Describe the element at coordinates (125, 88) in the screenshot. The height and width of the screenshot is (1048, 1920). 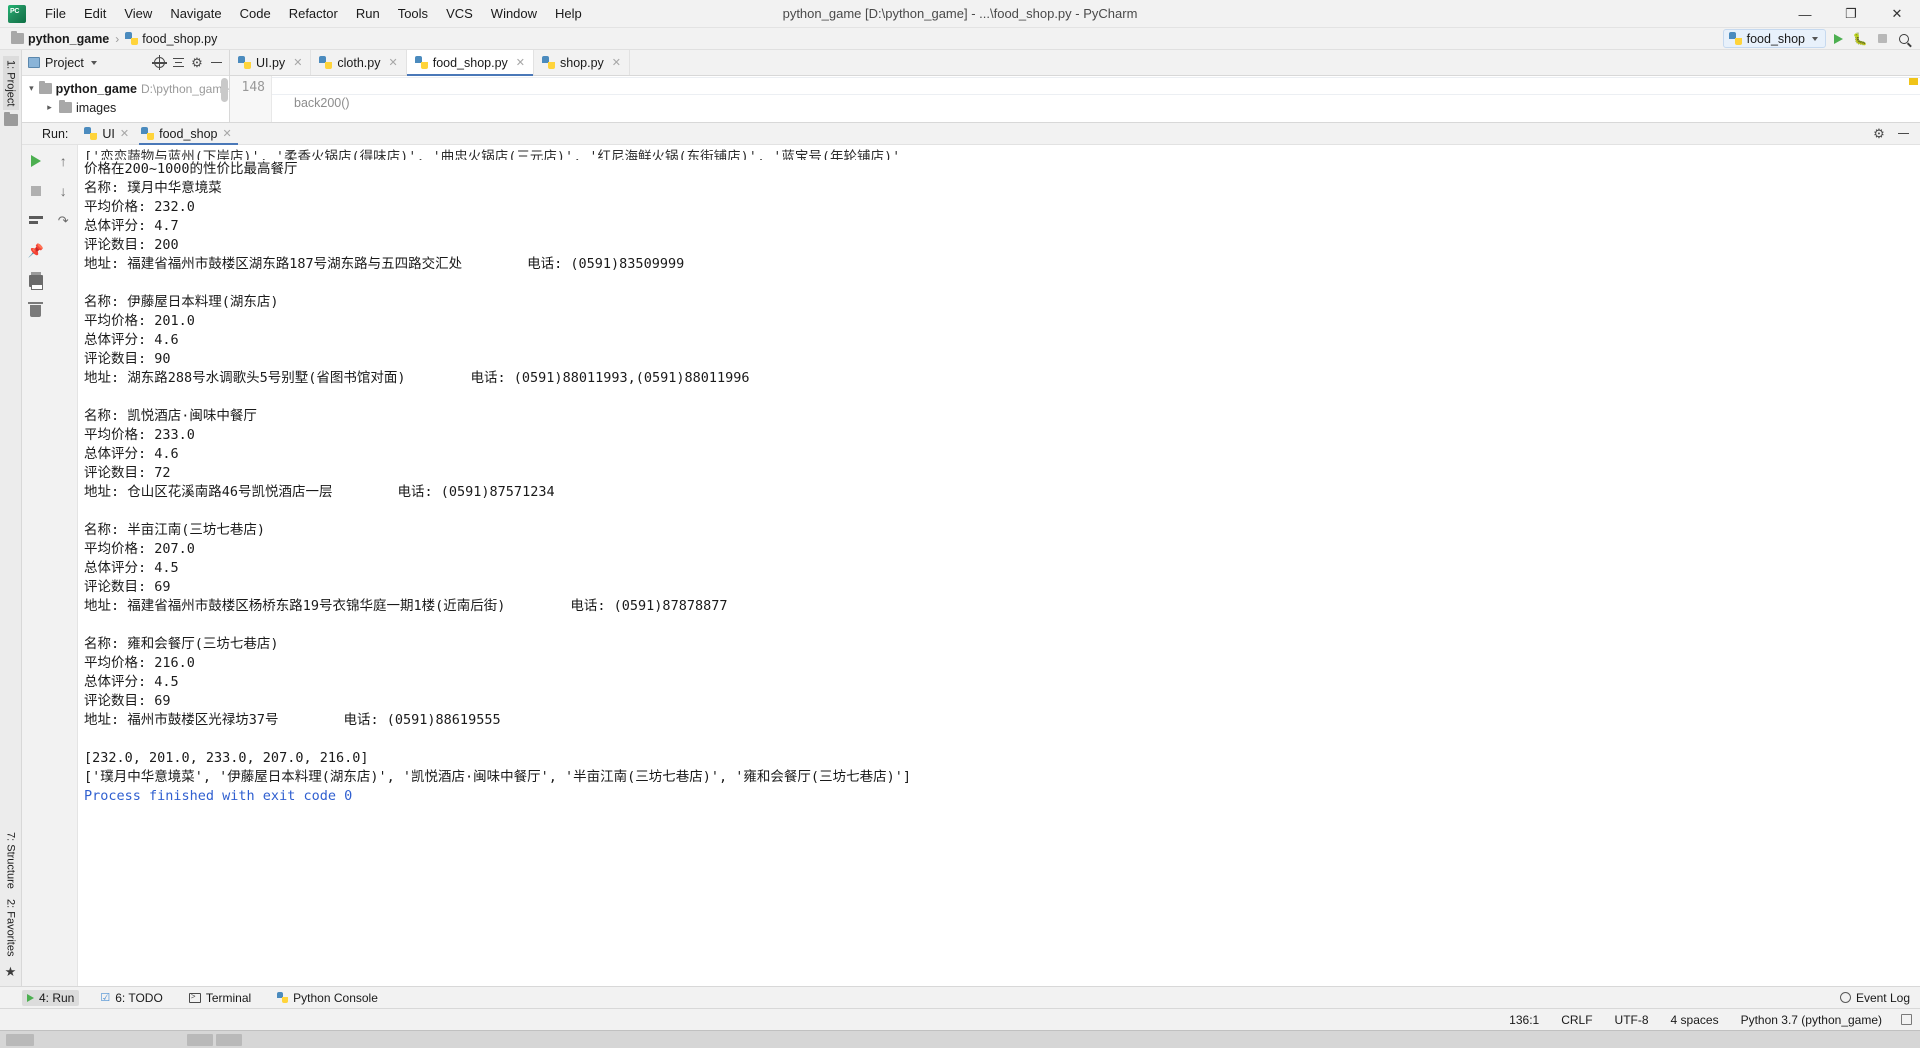
I see `tree-node-python-game: ▾ python_game D:\python_game` at that location.